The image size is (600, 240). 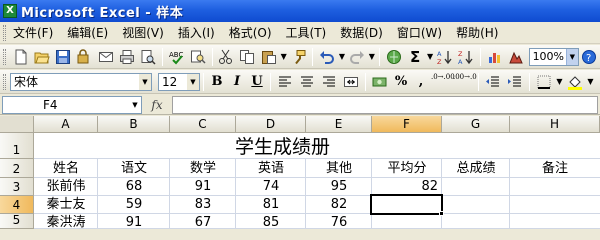 I want to click on table-cell: 67, so click(x=203, y=222).